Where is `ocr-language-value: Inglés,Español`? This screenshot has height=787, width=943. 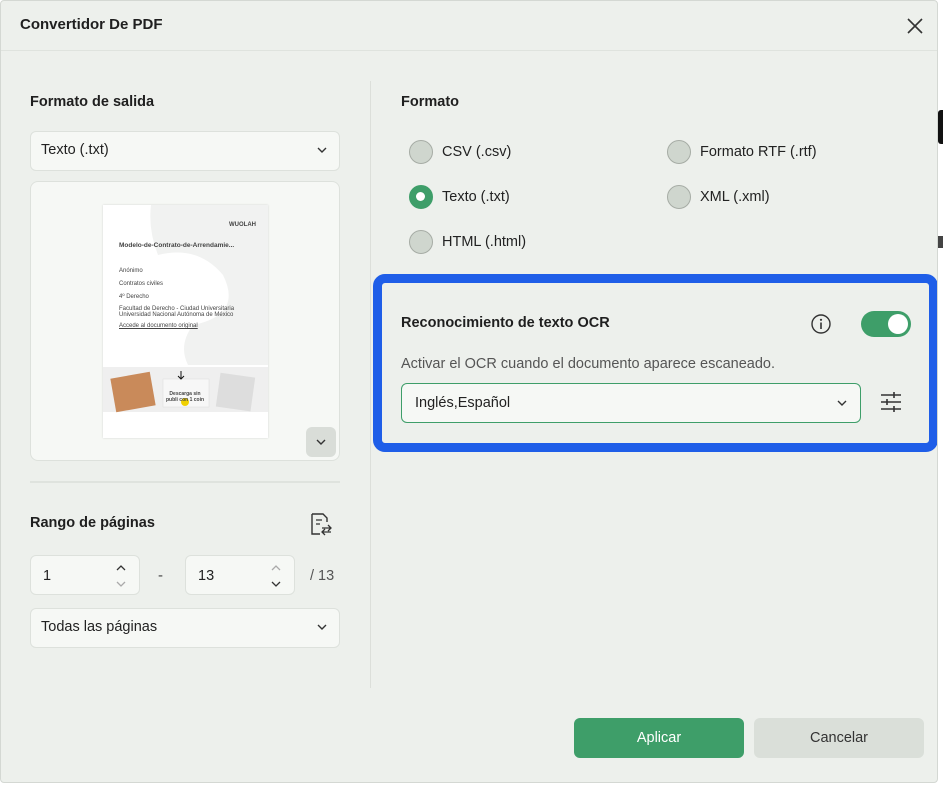
ocr-language-value: Inglés,Español is located at coordinates (463, 403).